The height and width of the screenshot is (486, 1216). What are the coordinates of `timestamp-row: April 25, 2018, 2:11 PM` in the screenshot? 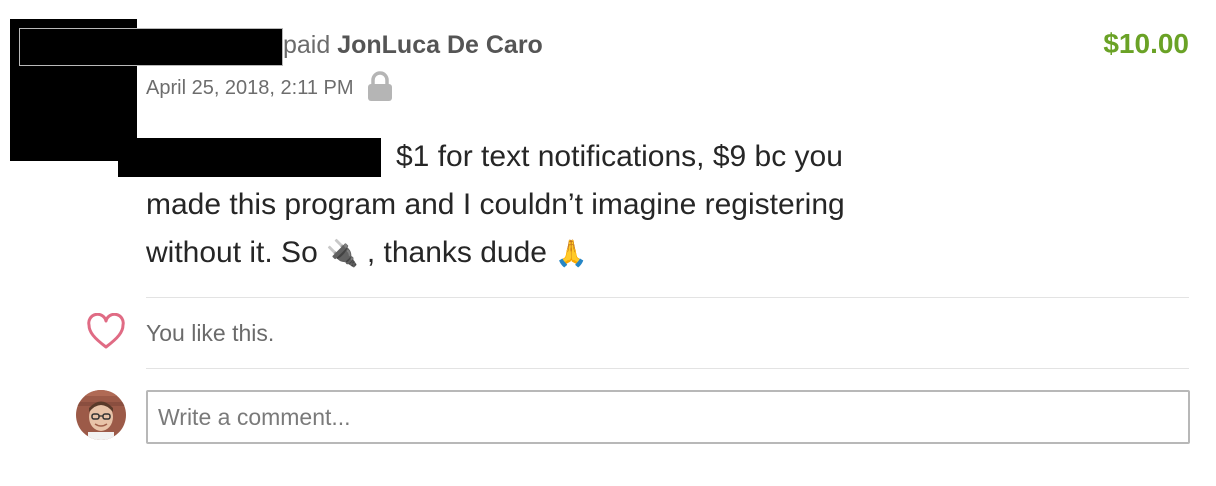 It's located at (270, 86).